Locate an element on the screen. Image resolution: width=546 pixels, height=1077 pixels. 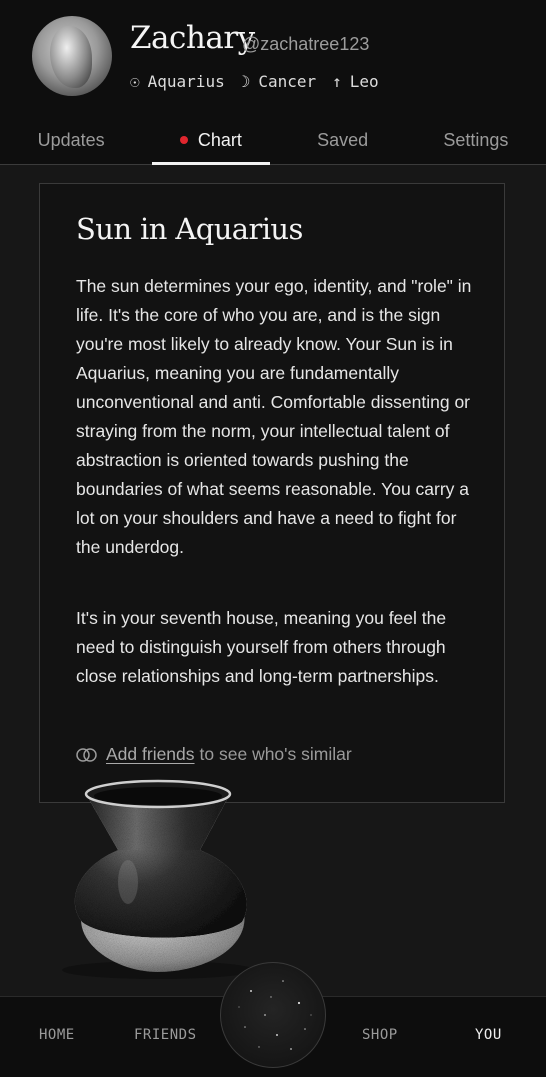
tab-updates: Updates is located at coordinates (71, 140).